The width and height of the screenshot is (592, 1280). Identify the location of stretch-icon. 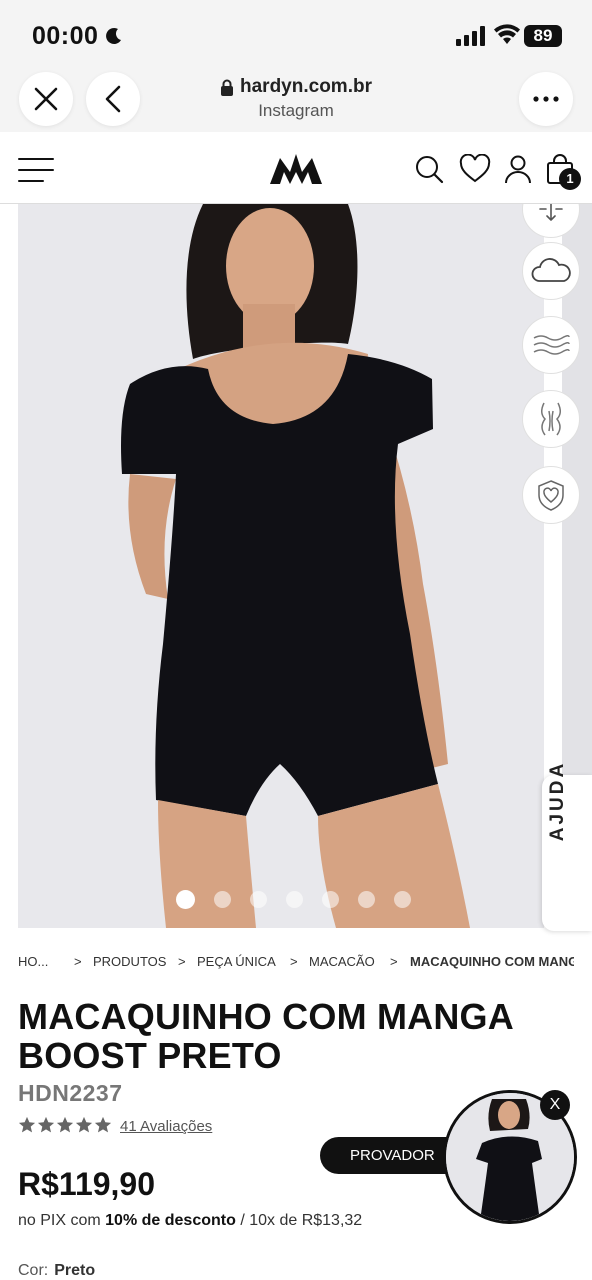
(551, 212).